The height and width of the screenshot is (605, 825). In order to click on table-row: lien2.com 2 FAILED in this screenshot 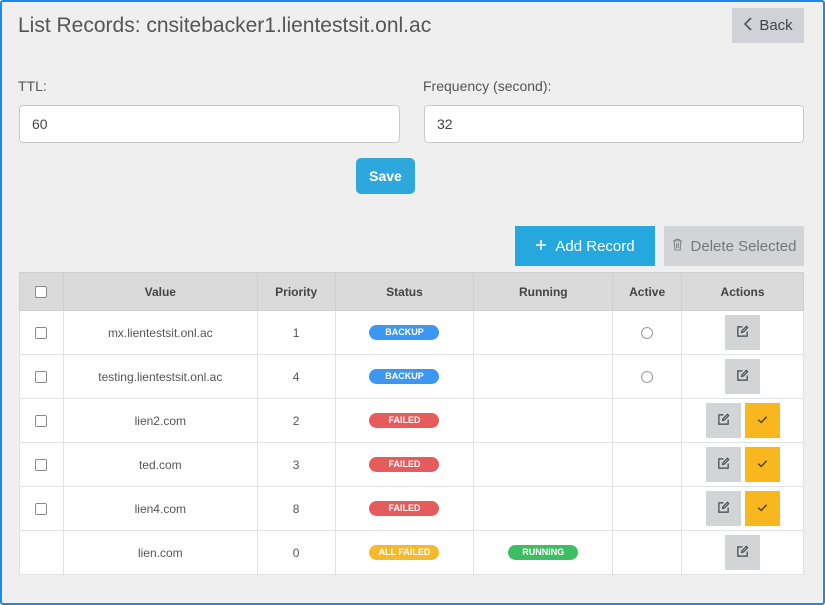, I will do `click(411, 420)`.